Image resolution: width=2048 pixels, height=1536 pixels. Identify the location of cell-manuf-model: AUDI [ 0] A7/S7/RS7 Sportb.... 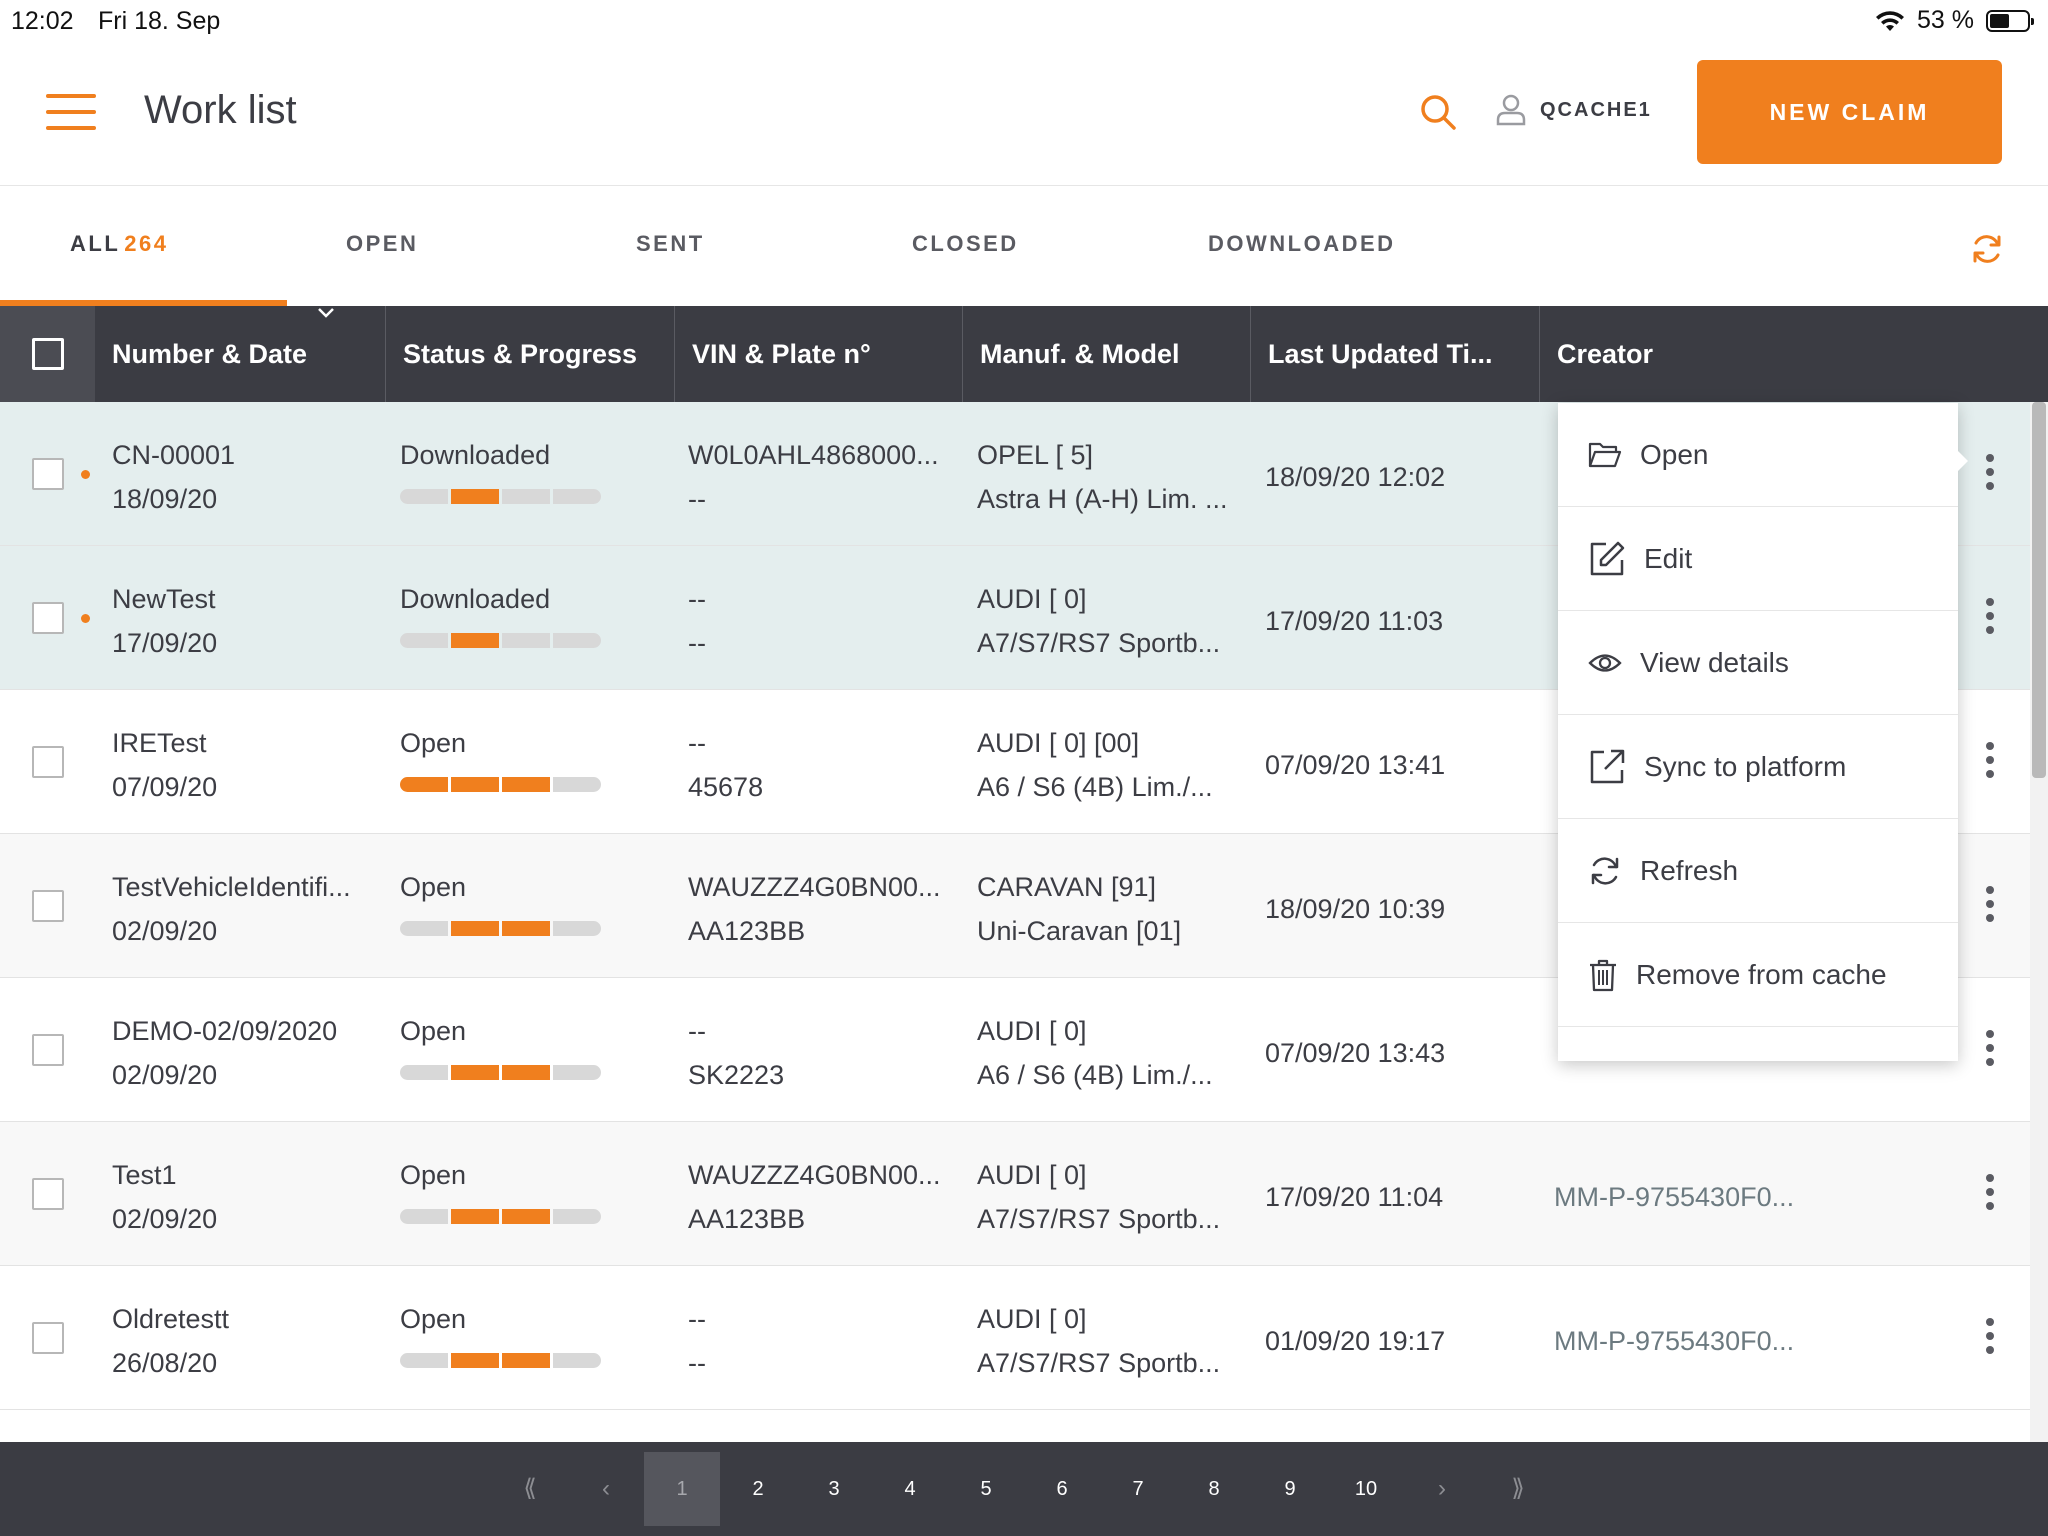
(1104, 1197).